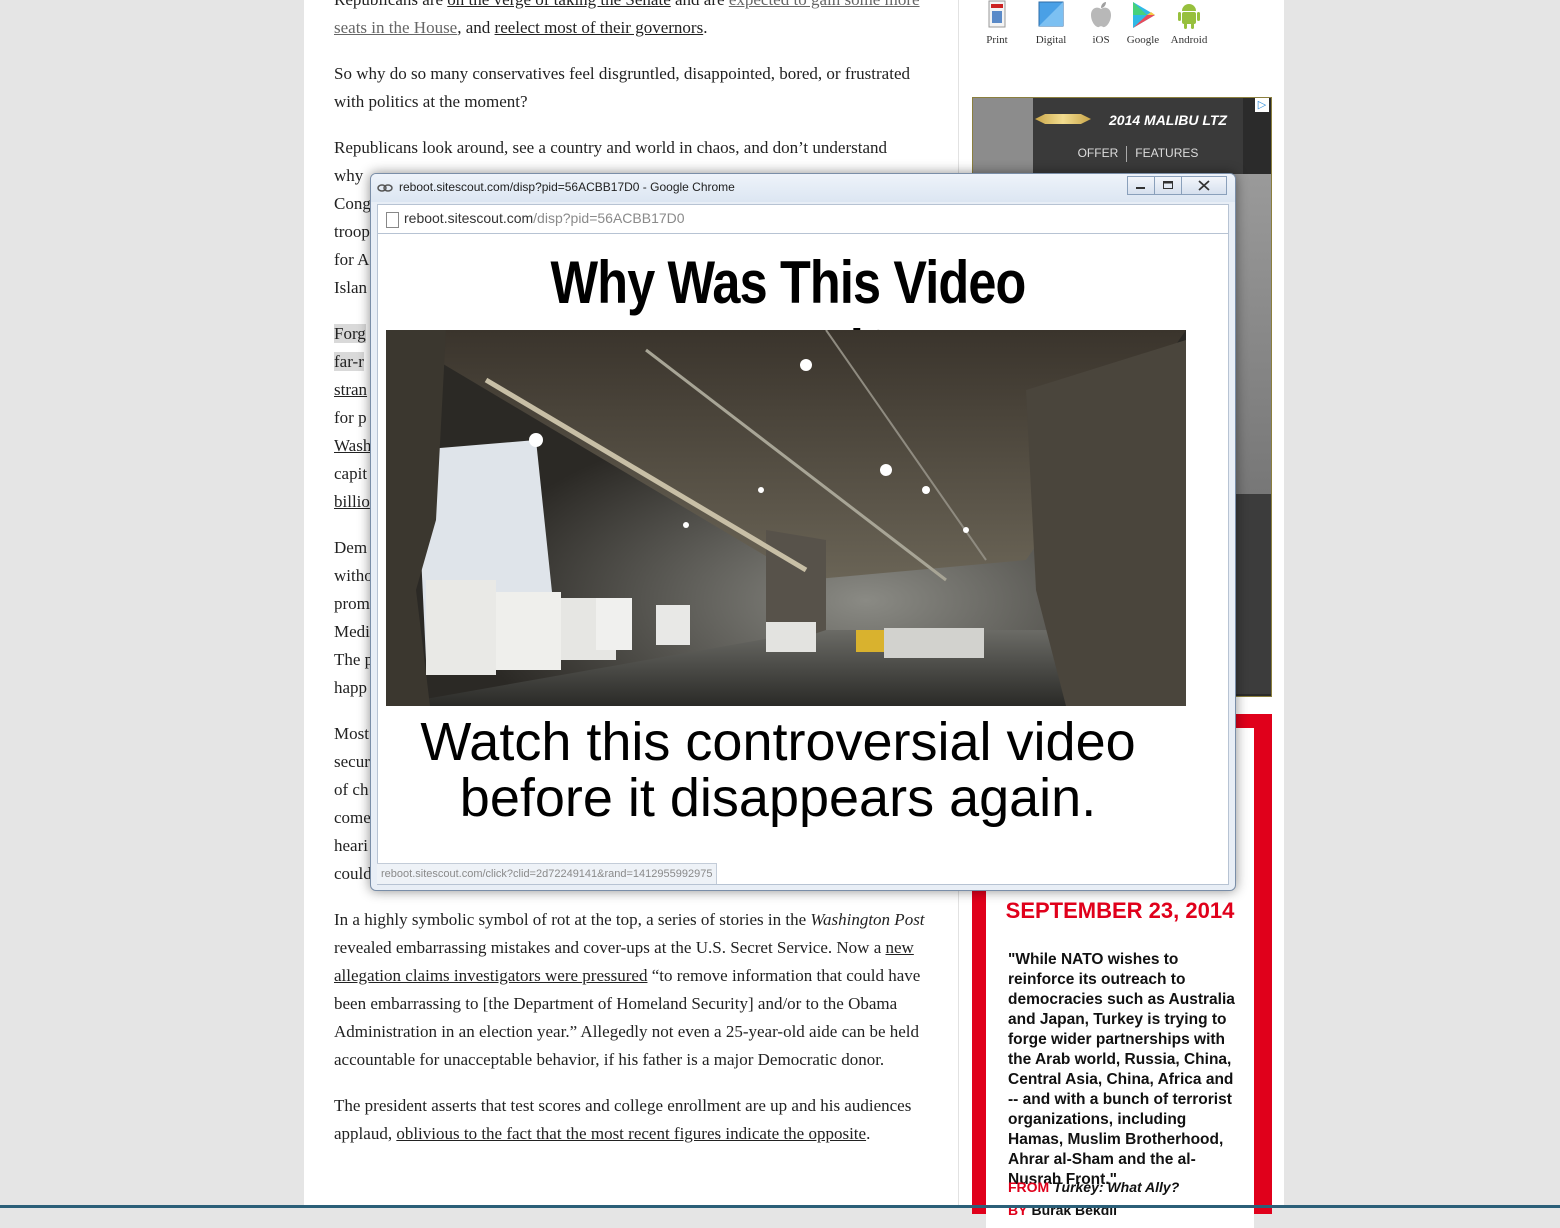  I want to click on article-link: on the verge of taking the Senate, so click(558, 4).